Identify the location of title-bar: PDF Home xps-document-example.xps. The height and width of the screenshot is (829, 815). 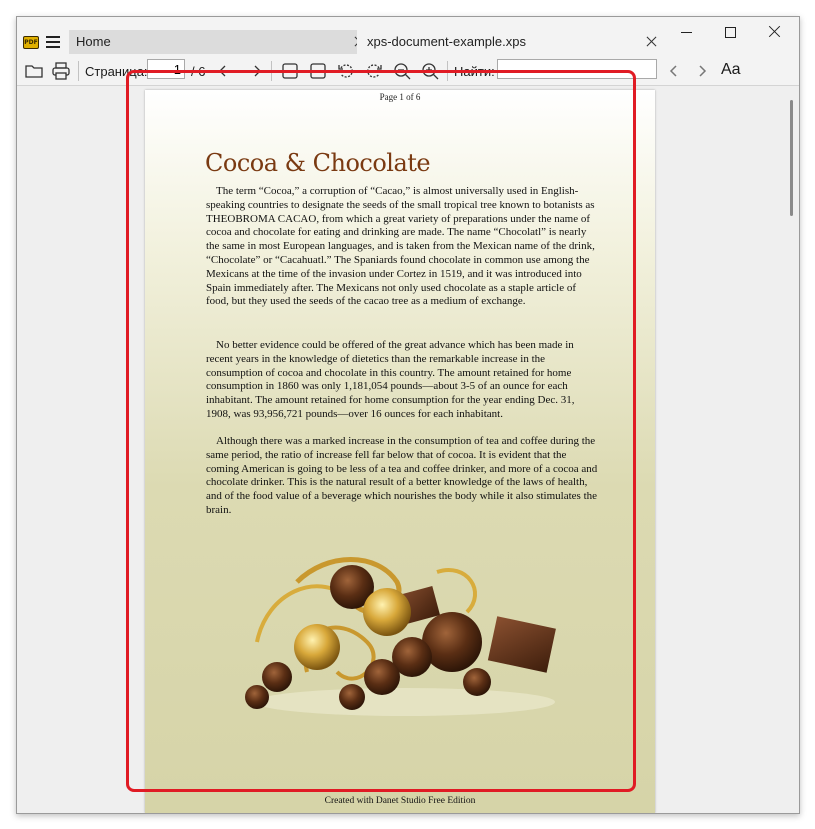
(408, 37).